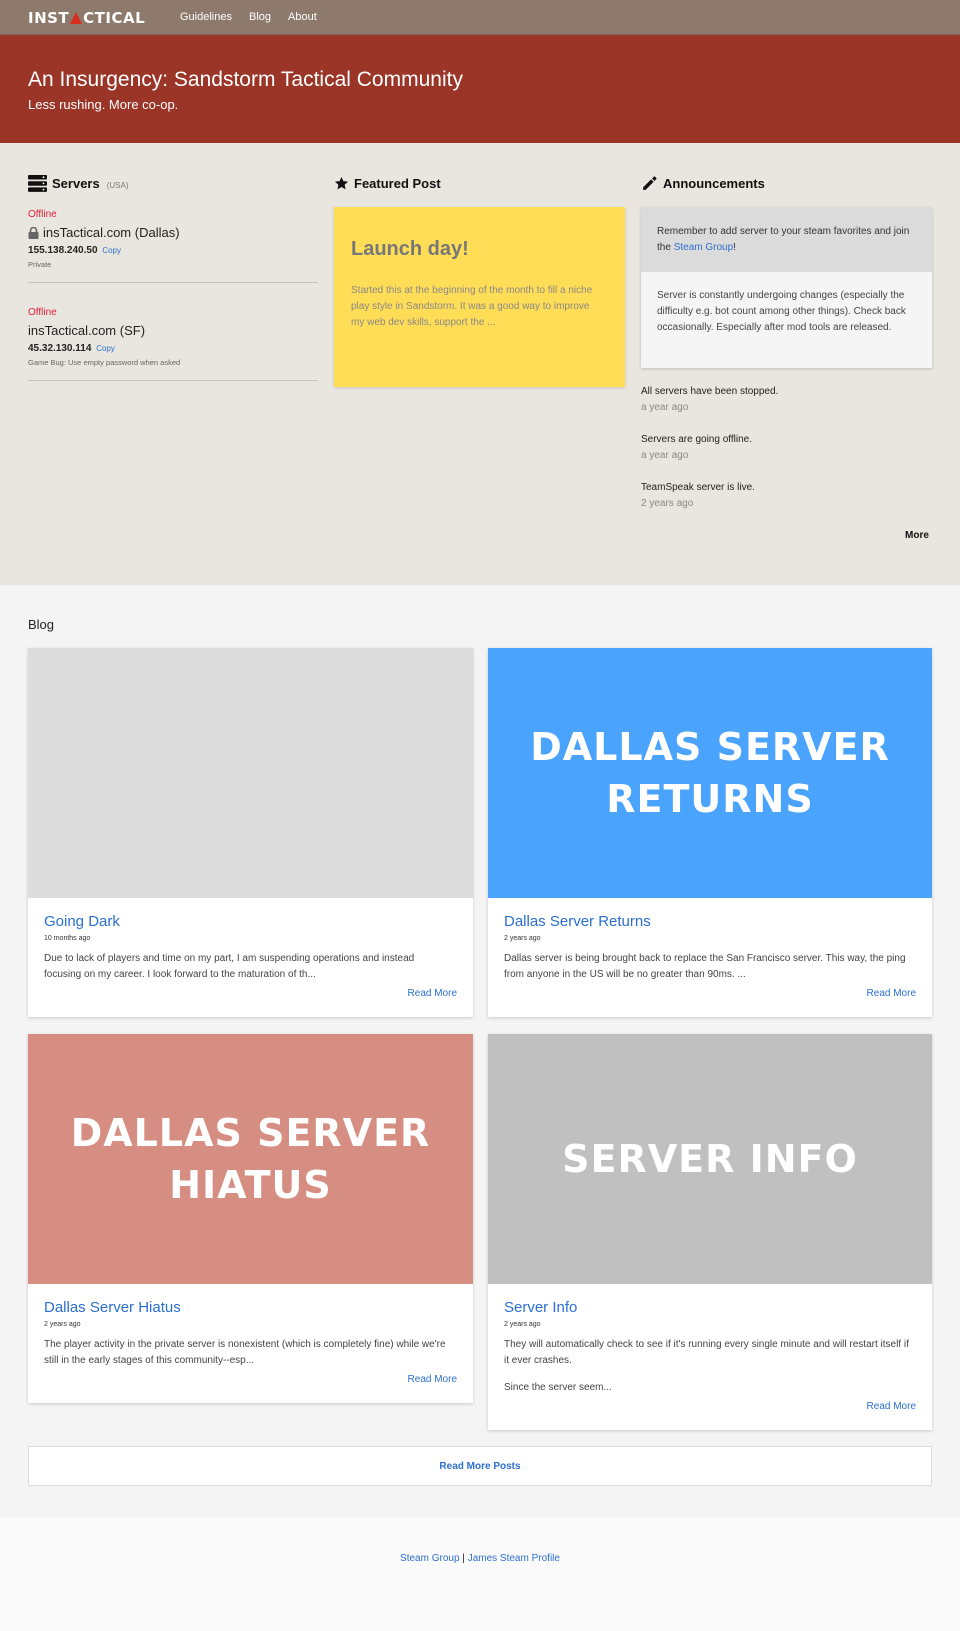 Image resolution: width=960 pixels, height=1631 pixels. I want to click on servers-region: (USA), so click(117, 185).